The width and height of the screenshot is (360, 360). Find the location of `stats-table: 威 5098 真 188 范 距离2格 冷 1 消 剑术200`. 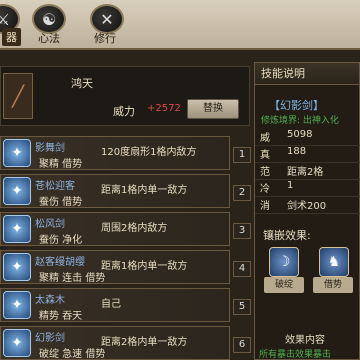

stats-table: 威 5098 真 188 范 距离2格 冷 1 消 剑术200 is located at coordinates (307, 171).